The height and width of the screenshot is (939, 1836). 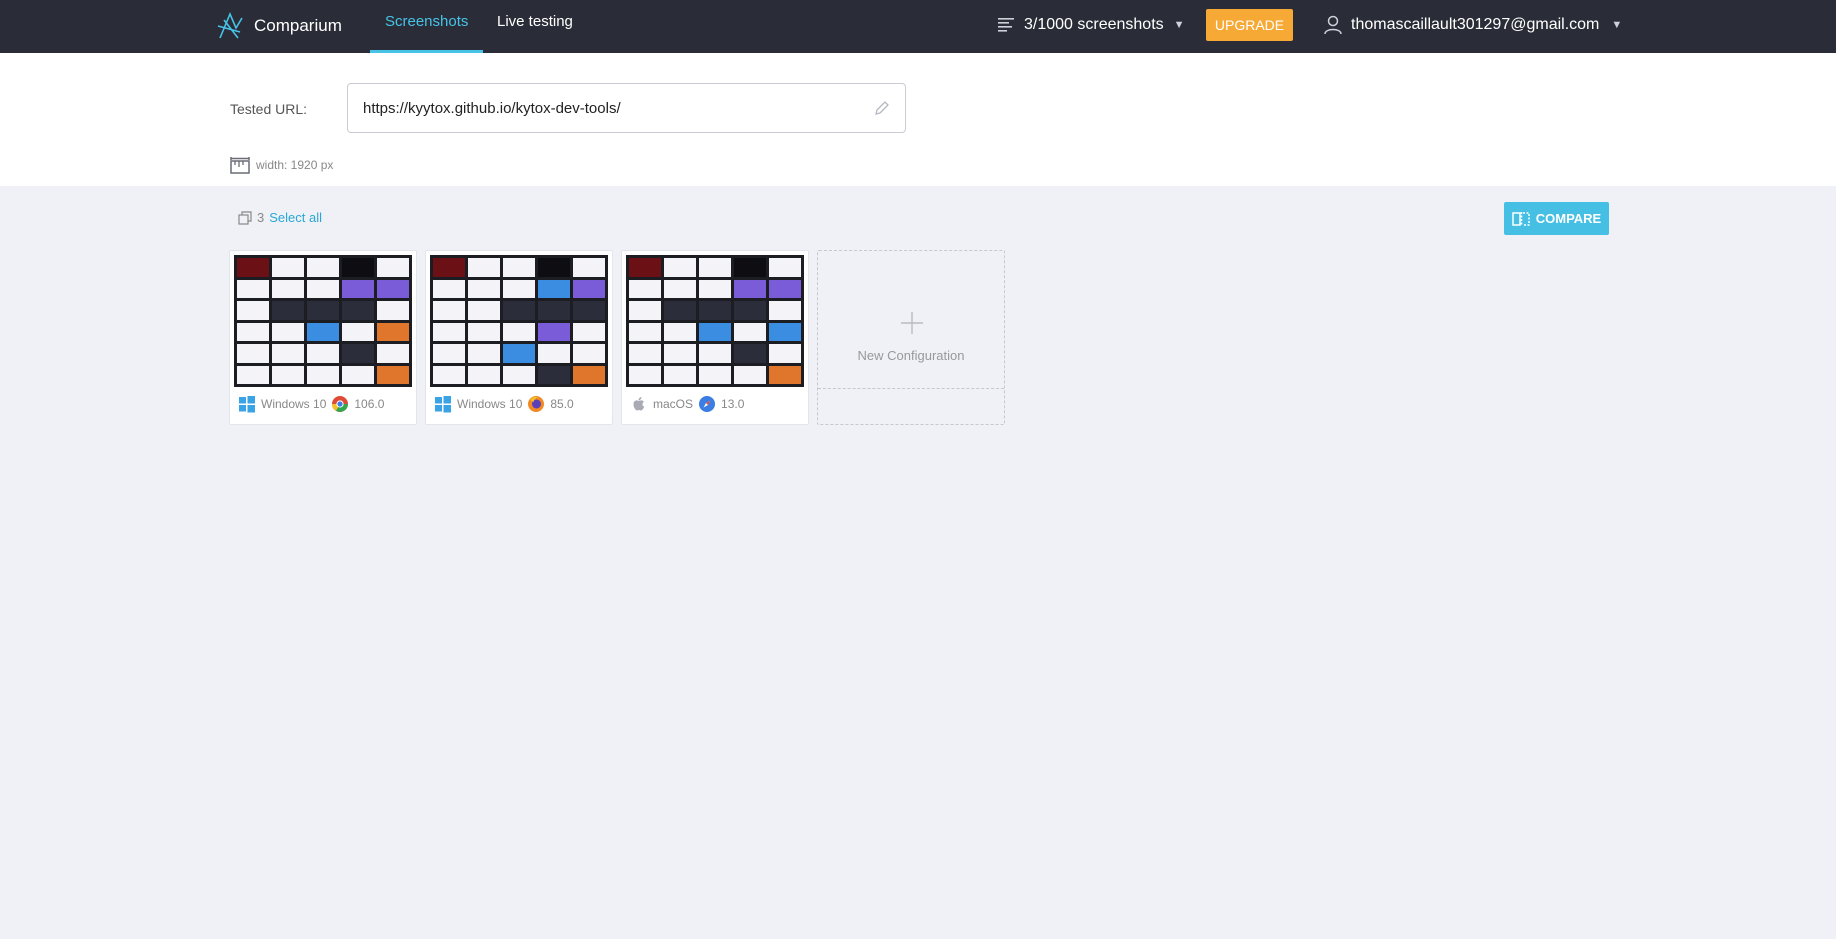 I want to click on width-indicator: width: 1920 px, so click(x=281, y=165).